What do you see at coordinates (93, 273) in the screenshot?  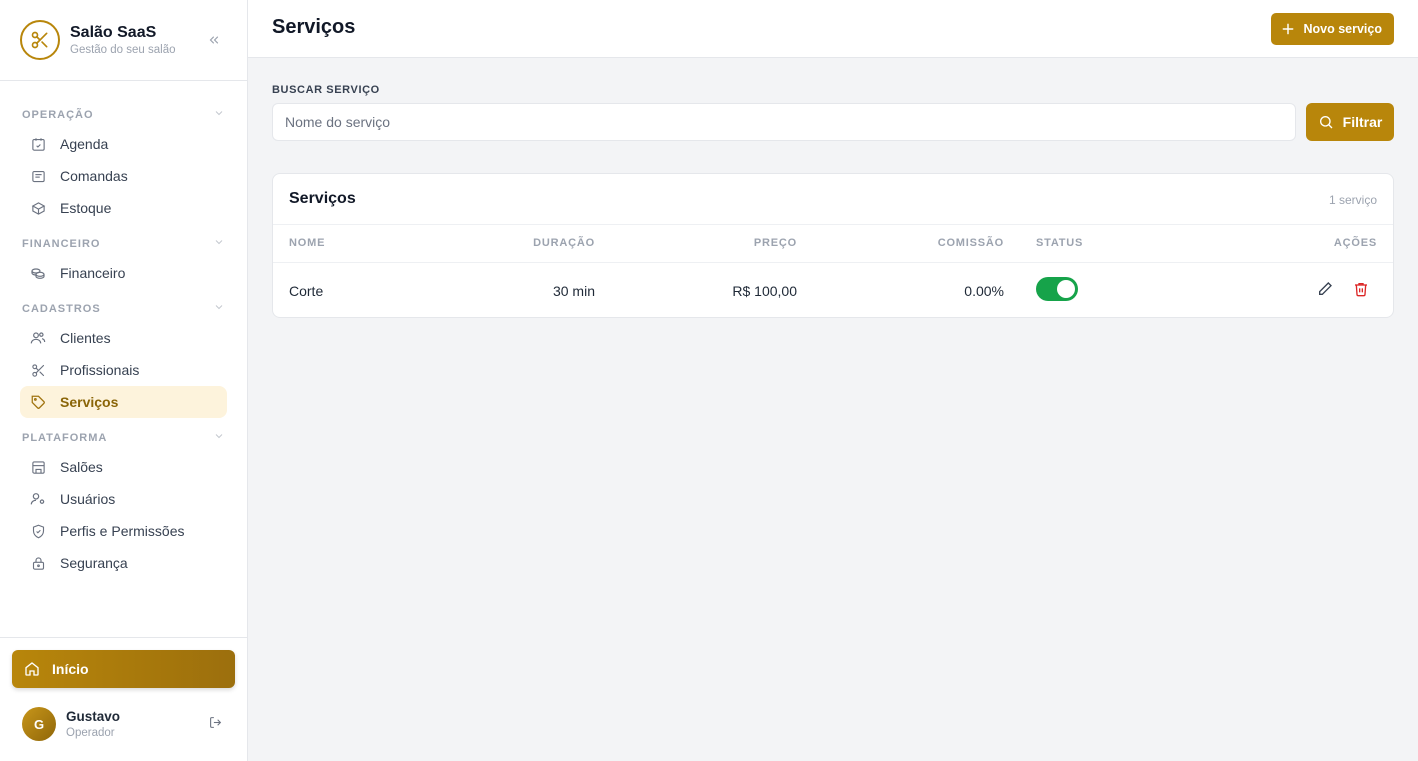 I see `sidebar-item-label: Financeiro` at bounding box center [93, 273].